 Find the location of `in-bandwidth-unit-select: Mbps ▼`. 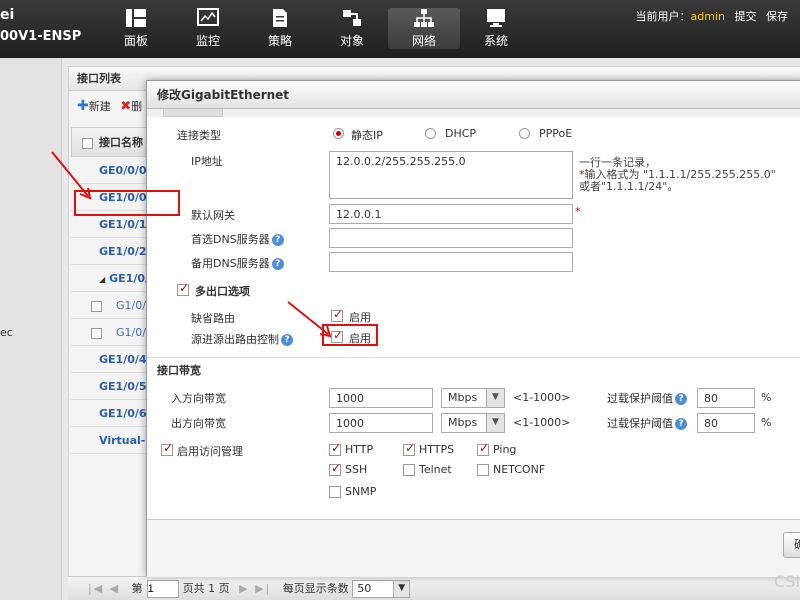

in-bandwidth-unit-select: Mbps ▼ is located at coordinates (473, 398).